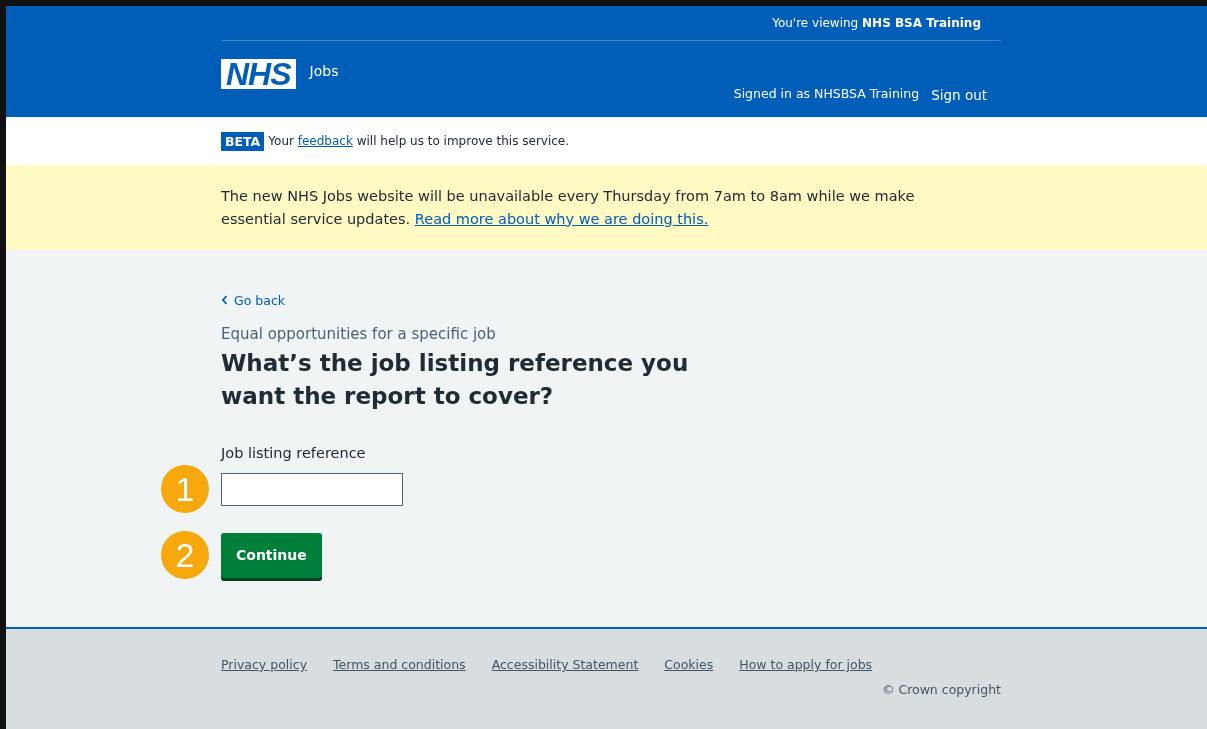  What do you see at coordinates (359, 334) in the screenshot?
I see `caption-text: Equal opportunities for a specific job` at bounding box center [359, 334].